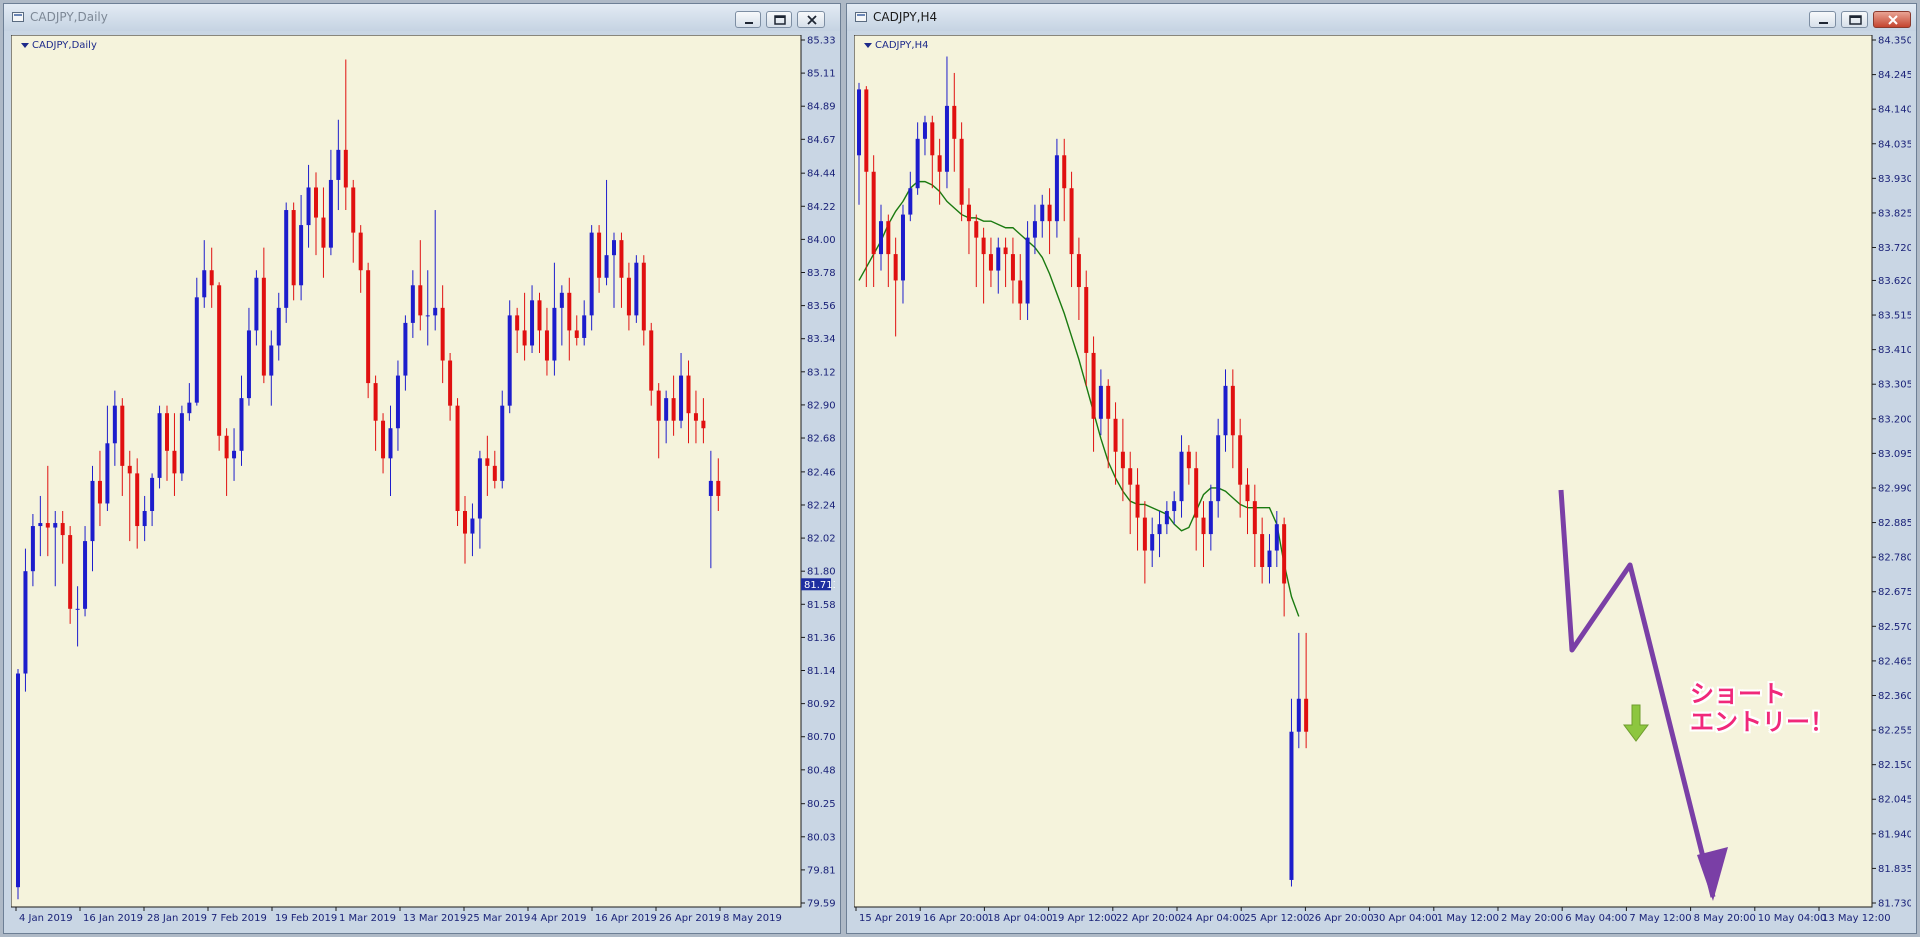  What do you see at coordinates (1894, 454) in the screenshot?
I see `y-tick-label: 83.095` at bounding box center [1894, 454].